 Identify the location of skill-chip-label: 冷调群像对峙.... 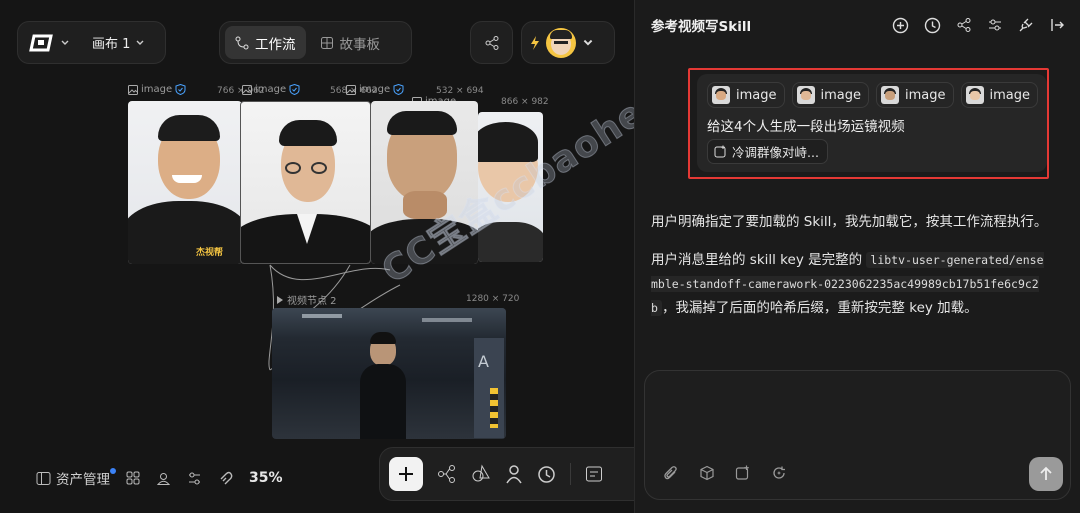
(775, 152).